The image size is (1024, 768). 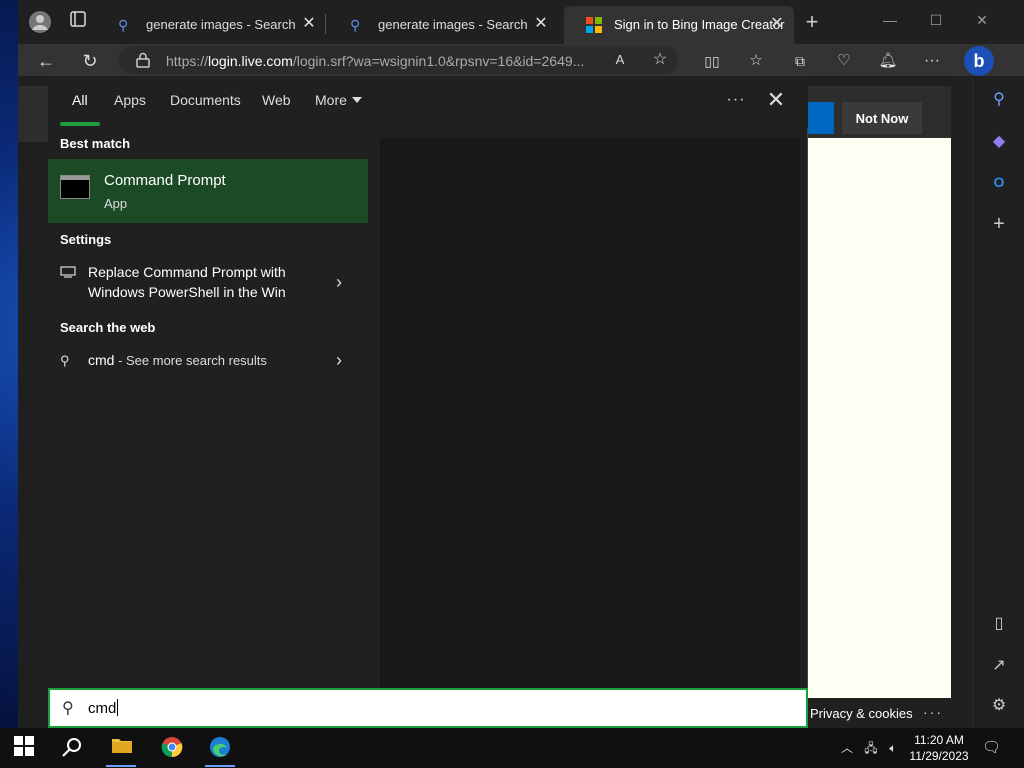 What do you see at coordinates (756, 61) in the screenshot?
I see `favorites-icon: ☆` at bounding box center [756, 61].